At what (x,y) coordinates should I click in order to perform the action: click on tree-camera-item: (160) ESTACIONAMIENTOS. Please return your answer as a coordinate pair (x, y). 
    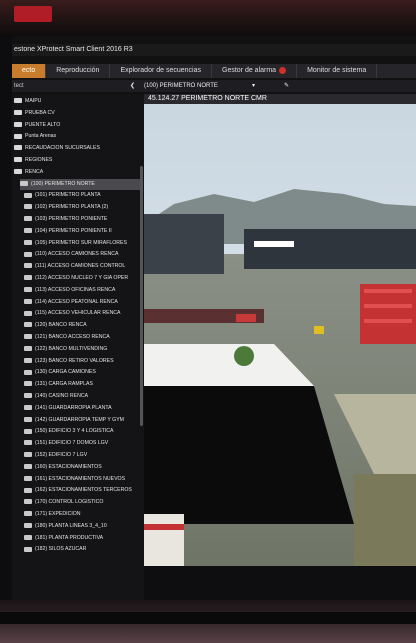
    Looking at the image, I should click on (82, 467).